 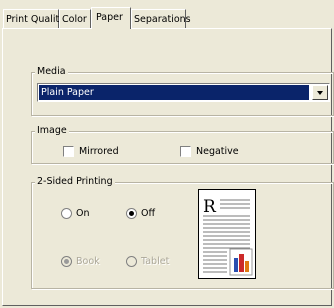 What do you see at coordinates (88, 261) in the screenshot?
I see `book-label: Book` at bounding box center [88, 261].